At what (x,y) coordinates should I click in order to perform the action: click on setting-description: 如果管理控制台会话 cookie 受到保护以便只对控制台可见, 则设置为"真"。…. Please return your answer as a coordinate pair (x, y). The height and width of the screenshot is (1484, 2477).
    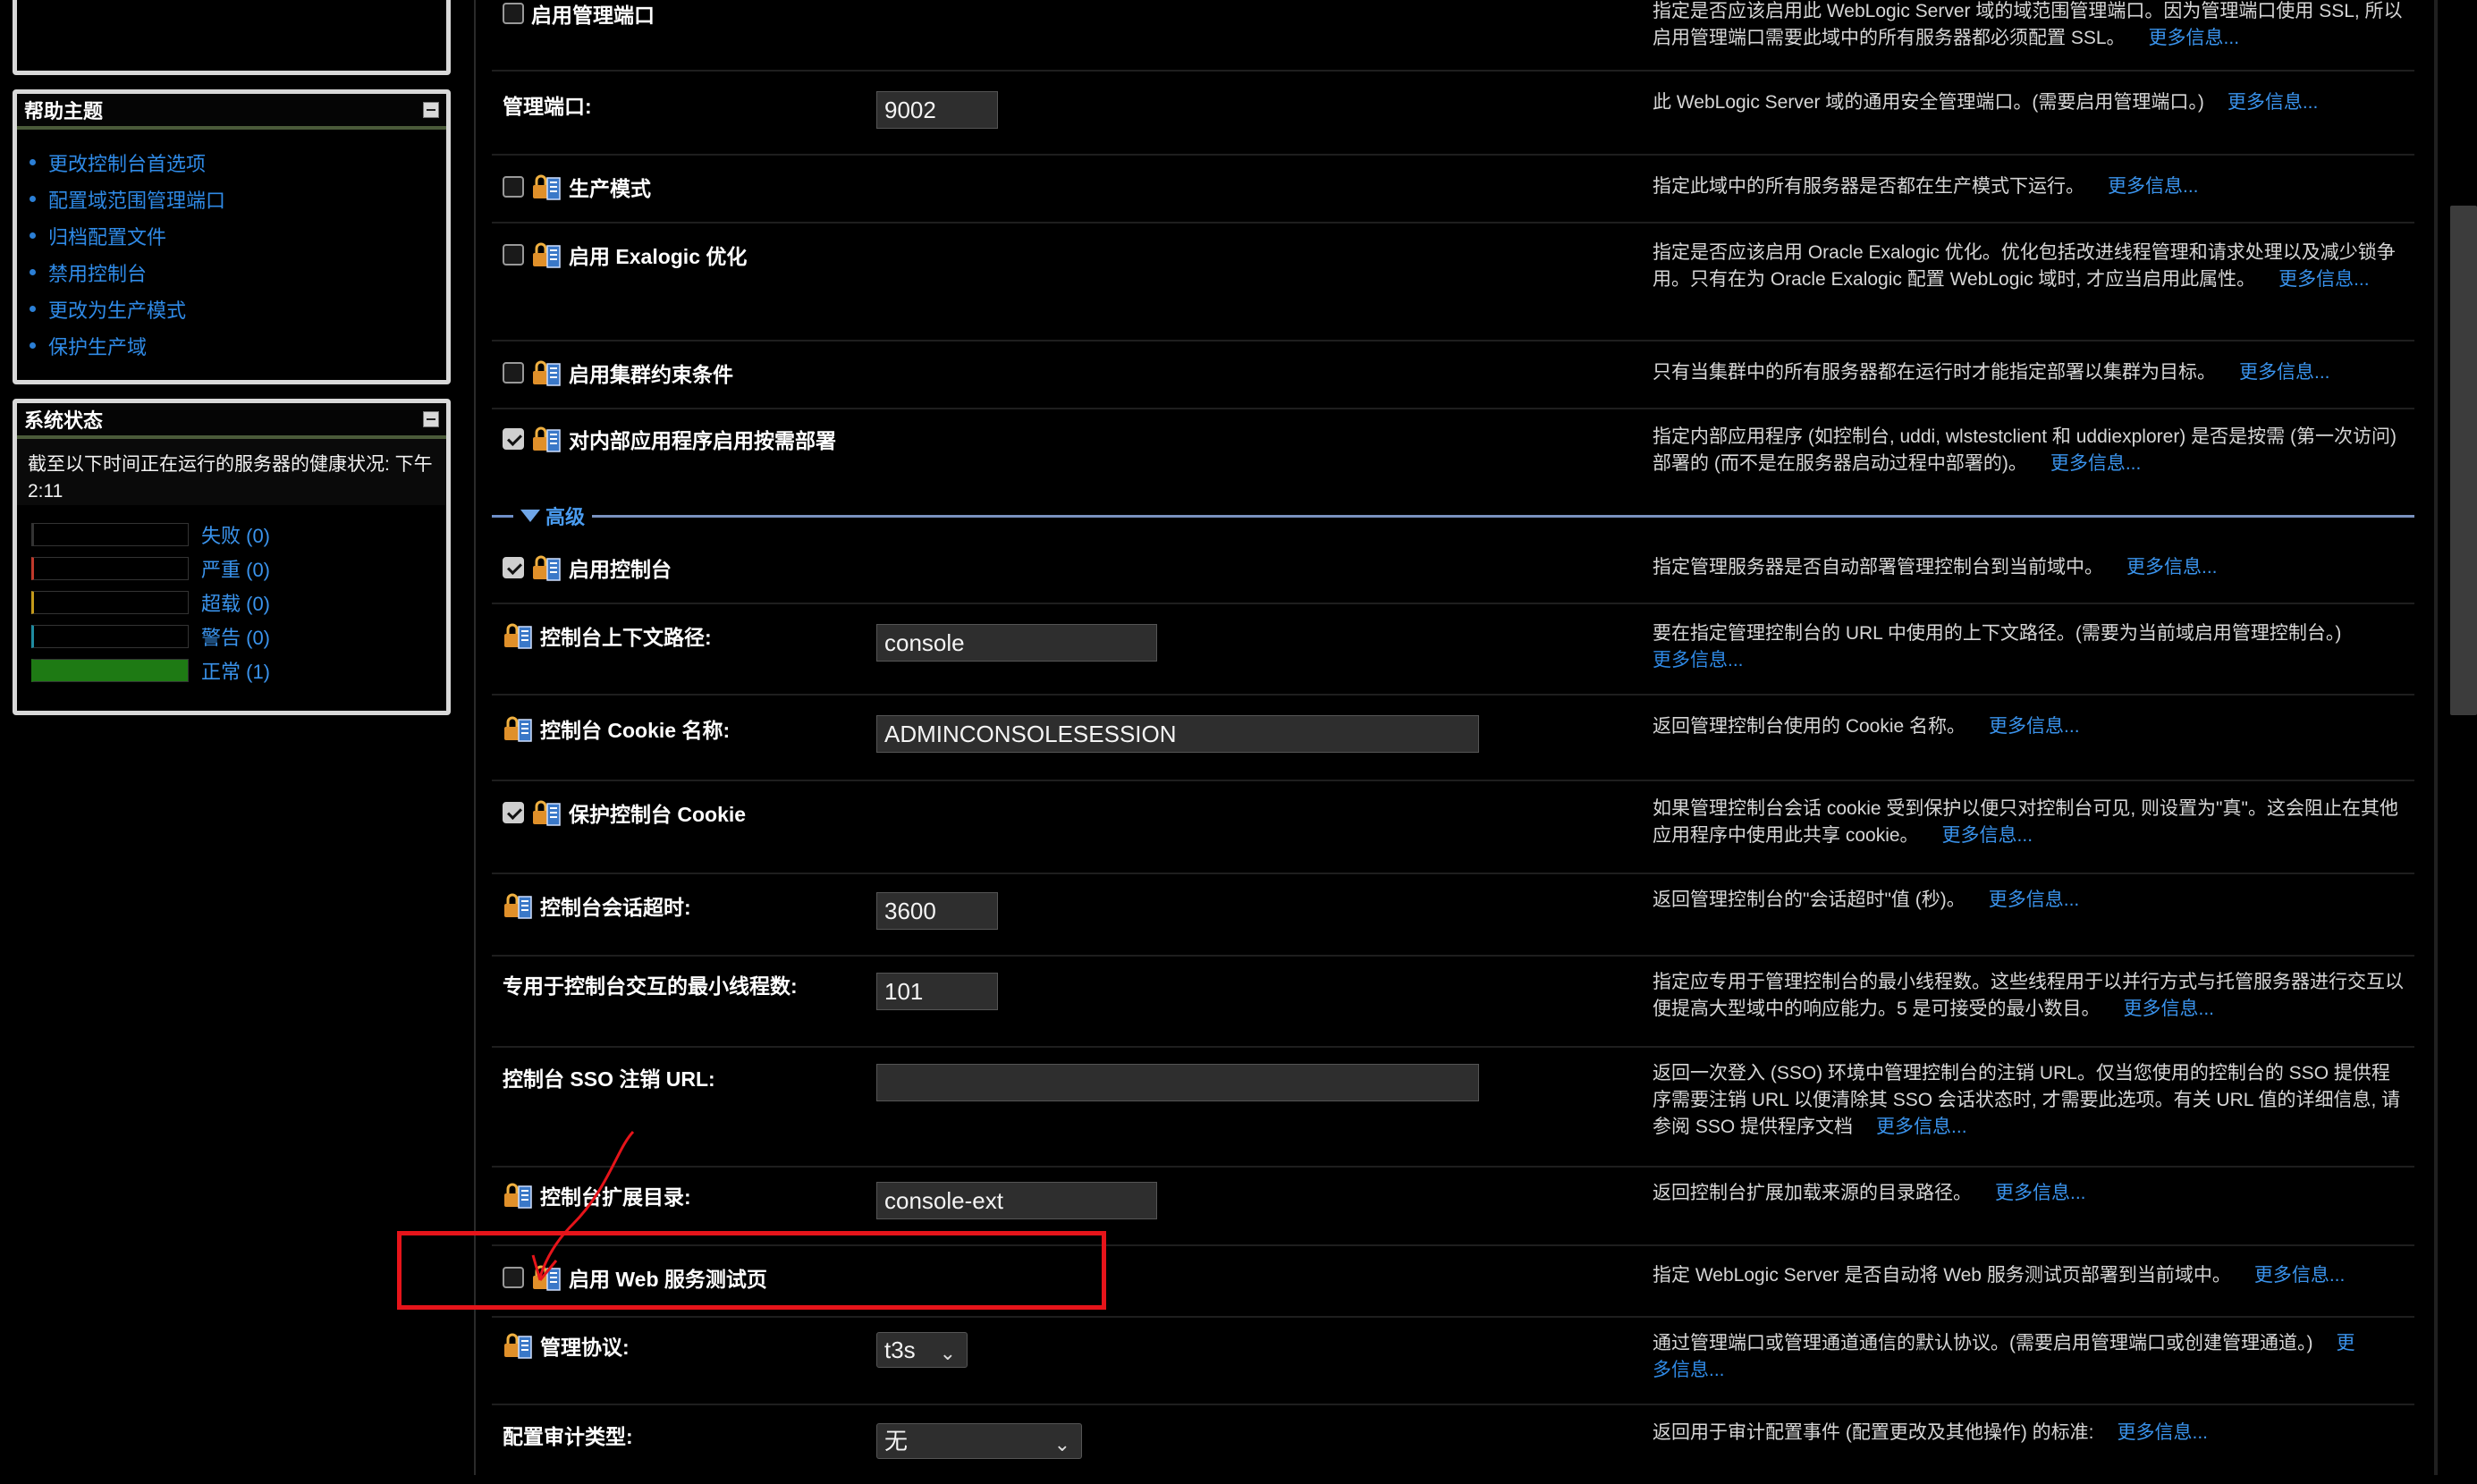
    Looking at the image, I should click on (2028, 822).